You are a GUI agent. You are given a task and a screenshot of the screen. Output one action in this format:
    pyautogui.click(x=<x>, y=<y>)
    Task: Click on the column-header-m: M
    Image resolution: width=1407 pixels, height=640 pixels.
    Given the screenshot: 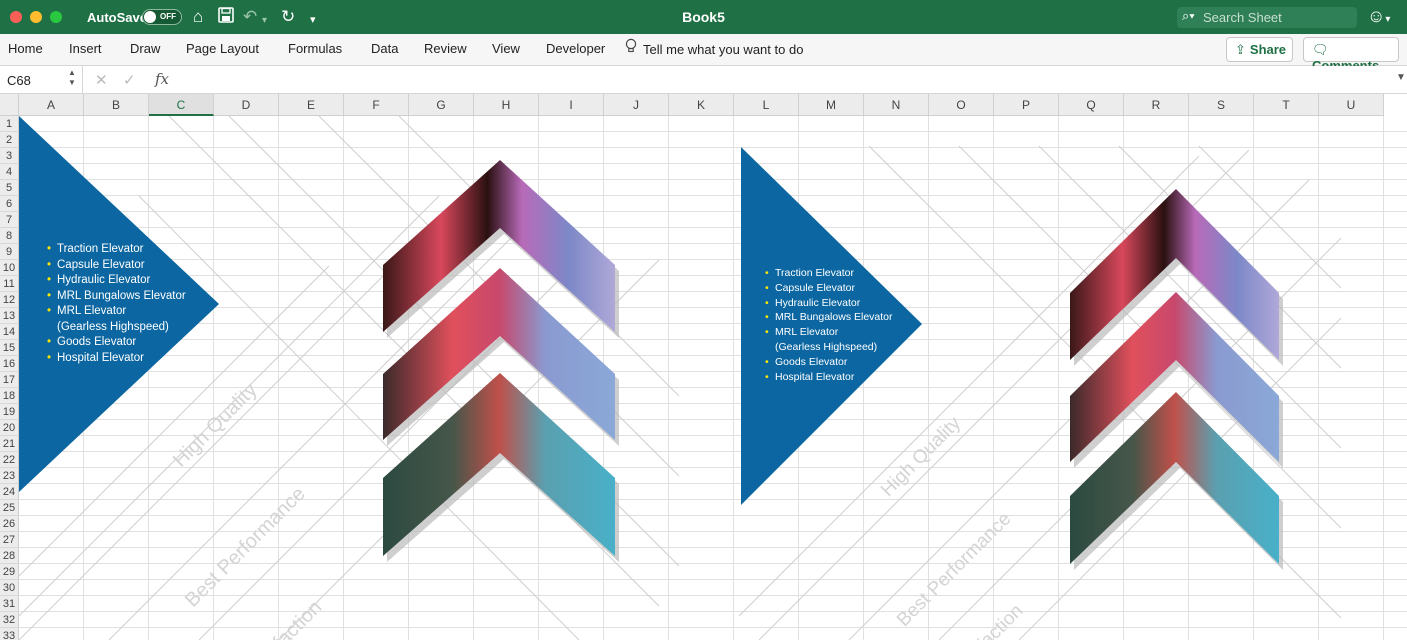 What is the action you would take?
    pyautogui.click(x=831, y=105)
    